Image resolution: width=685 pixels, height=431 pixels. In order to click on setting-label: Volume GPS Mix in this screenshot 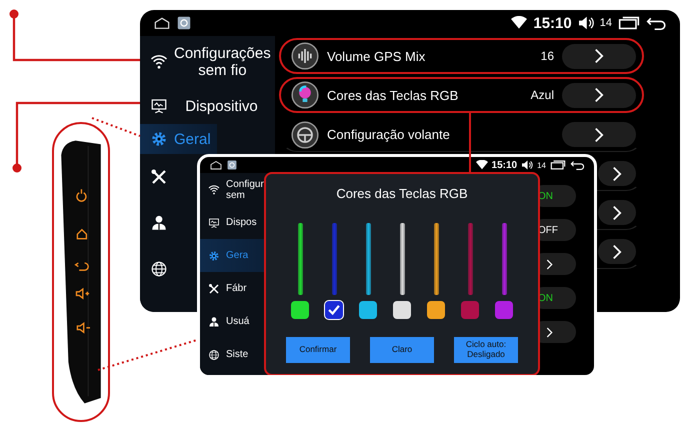, I will do `click(376, 56)`.